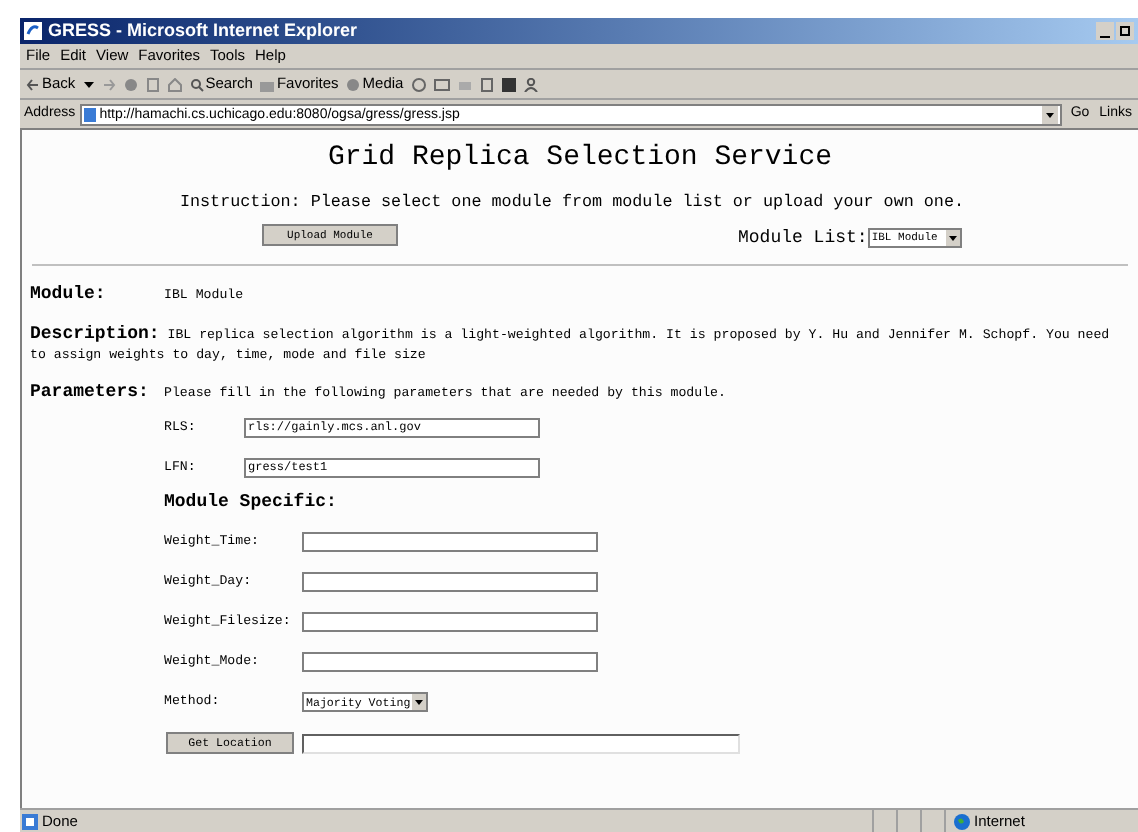  I want to click on restore-button, so click(1125, 31).